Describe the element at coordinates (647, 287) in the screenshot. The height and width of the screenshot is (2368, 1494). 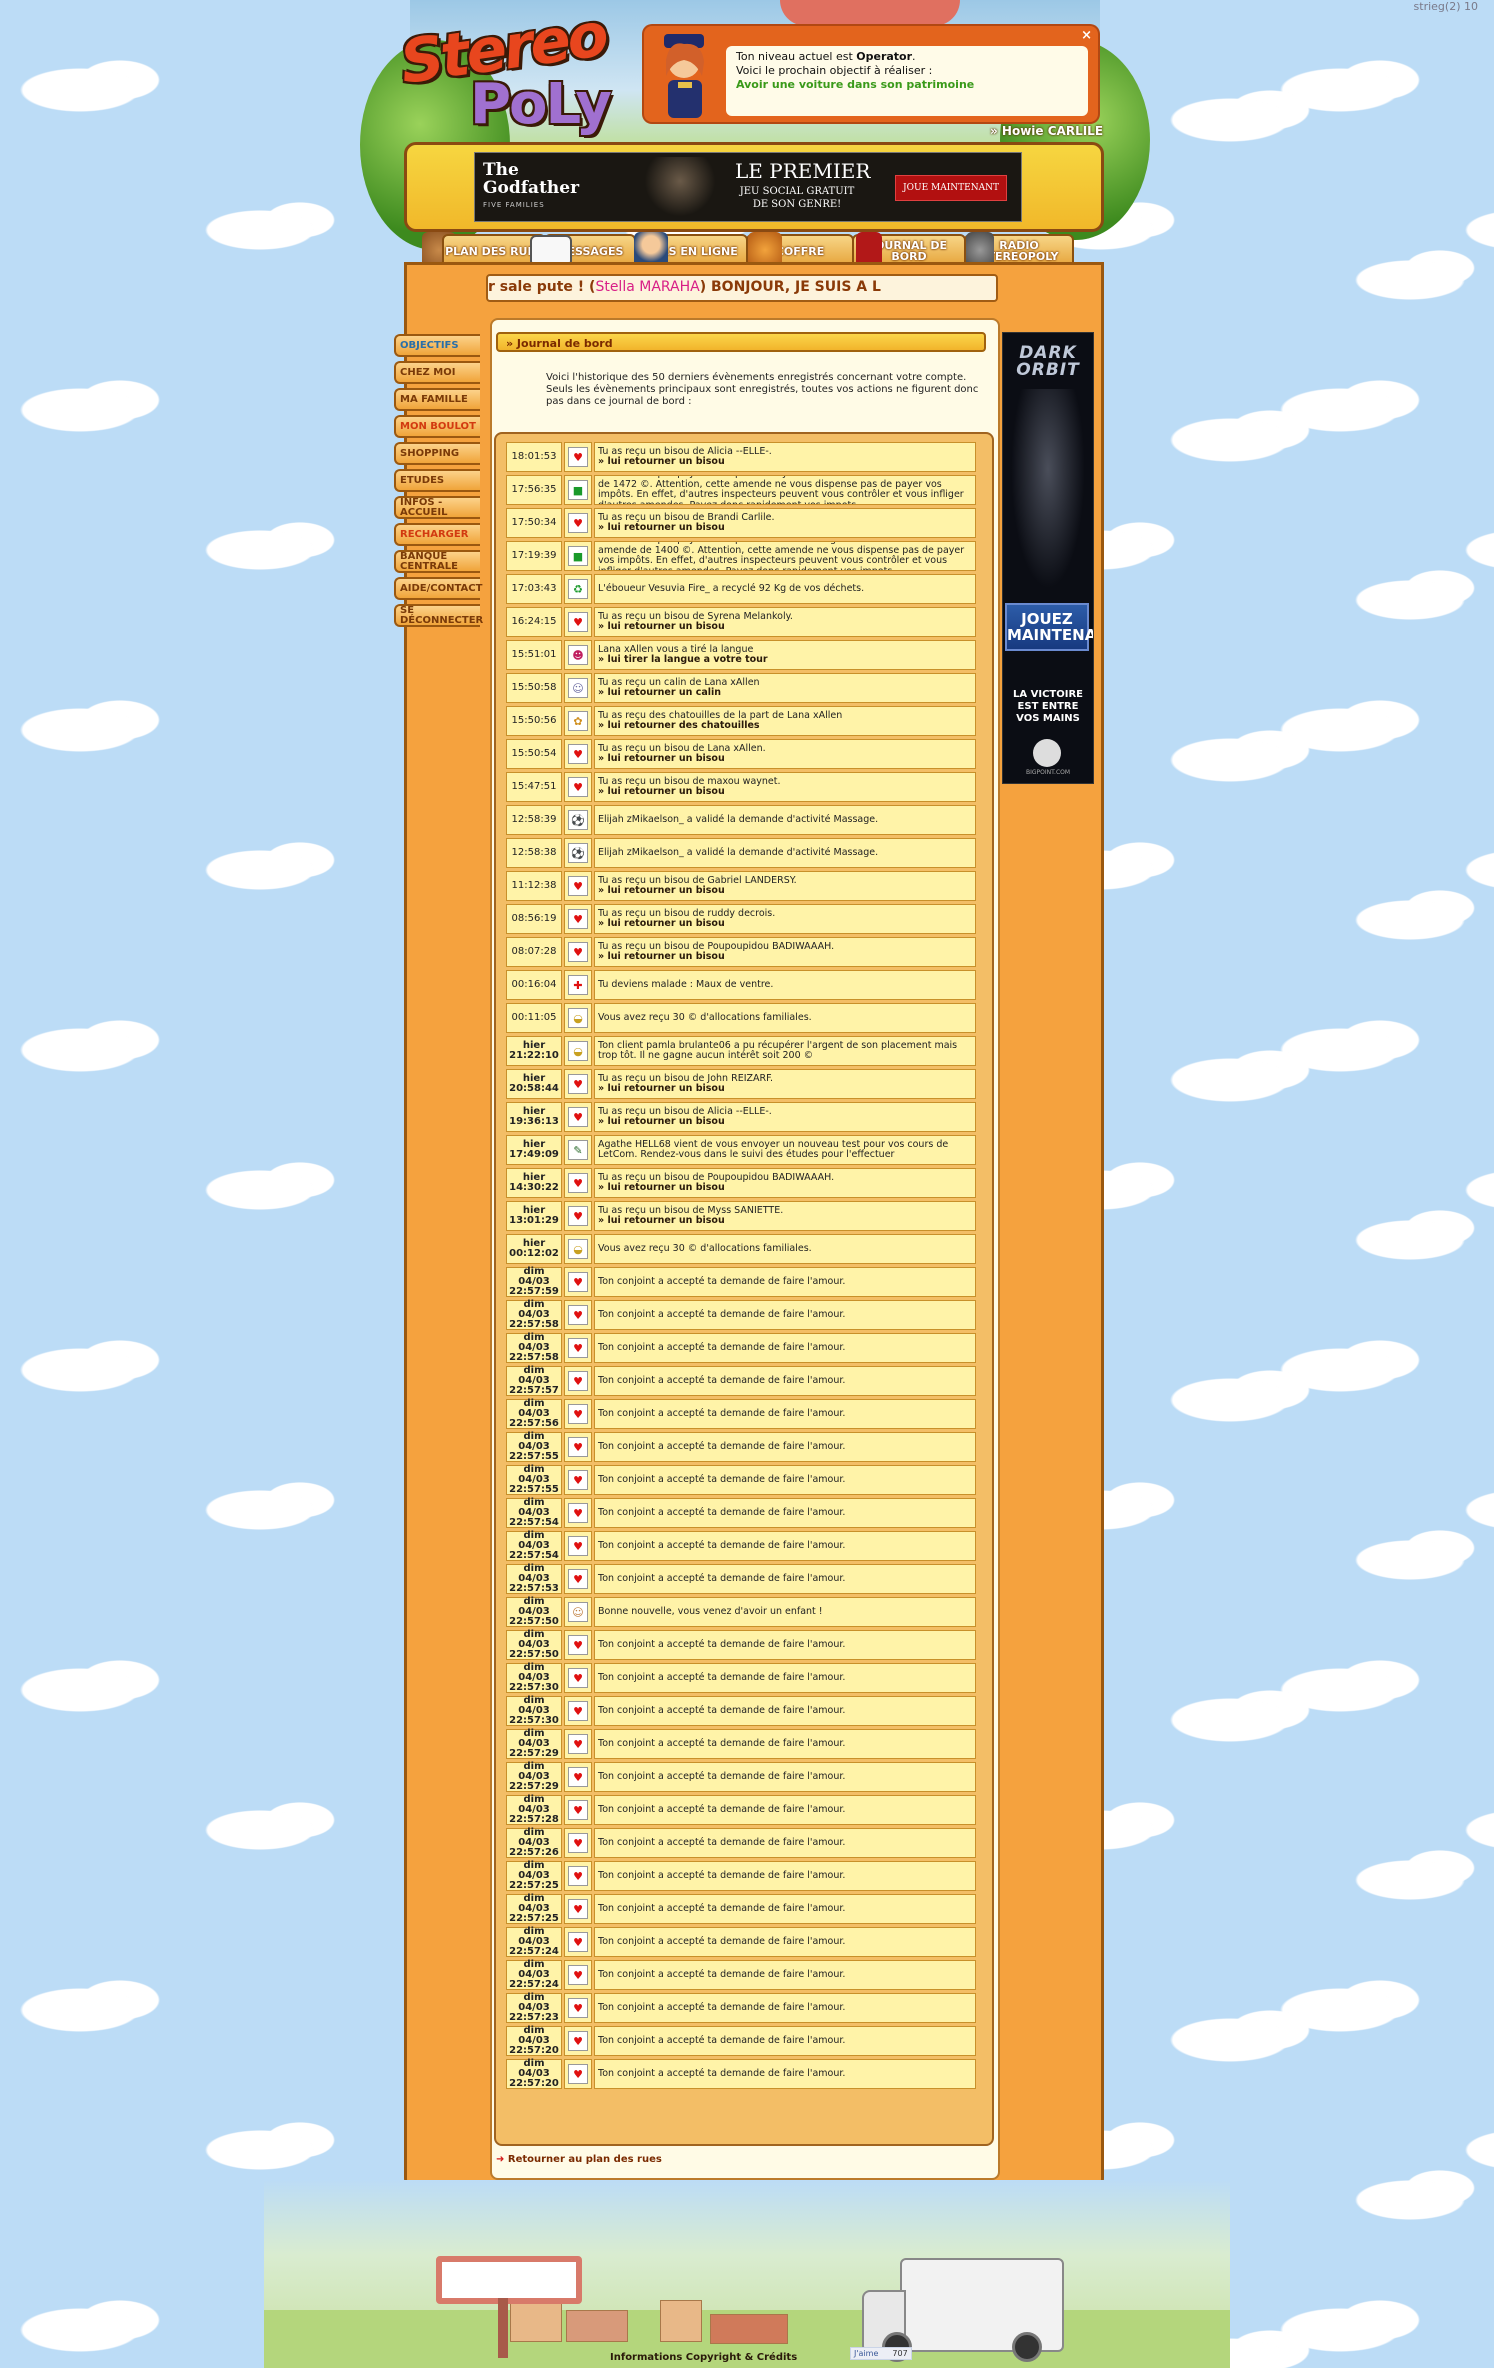
I see `ticker-username: Stella MARAHA` at that location.